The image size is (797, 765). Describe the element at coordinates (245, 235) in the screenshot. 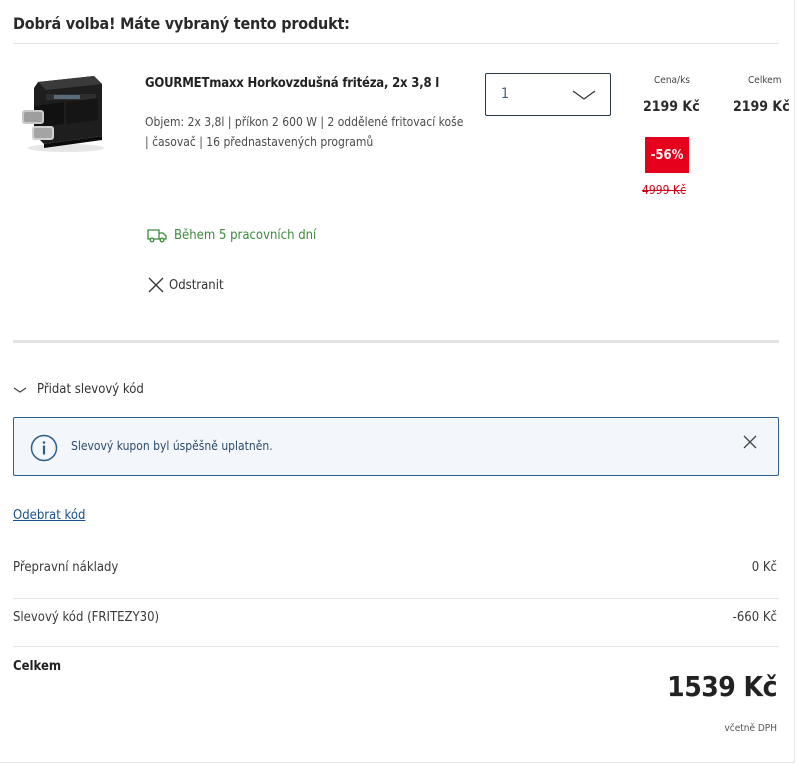

I see `delivery-text: Během 5 pracovních dní` at that location.